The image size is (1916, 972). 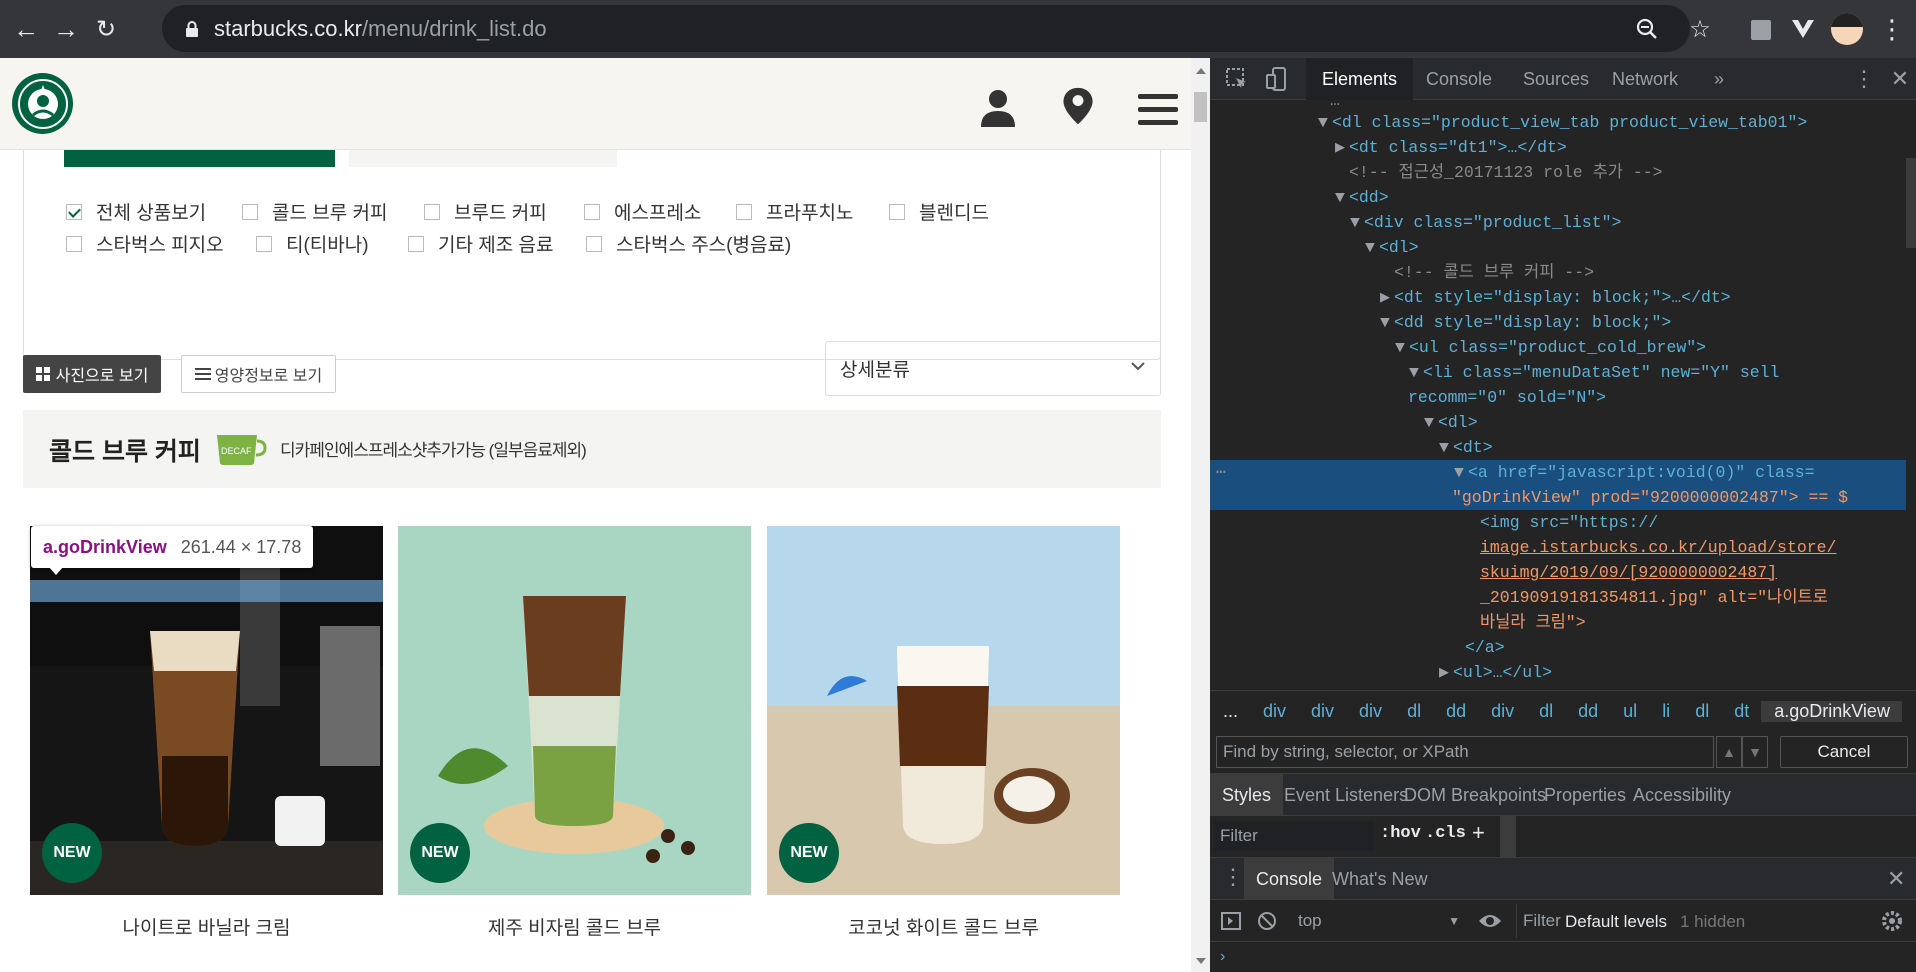 I want to click on scroll-down-arrow-icon, so click(x=1201, y=961).